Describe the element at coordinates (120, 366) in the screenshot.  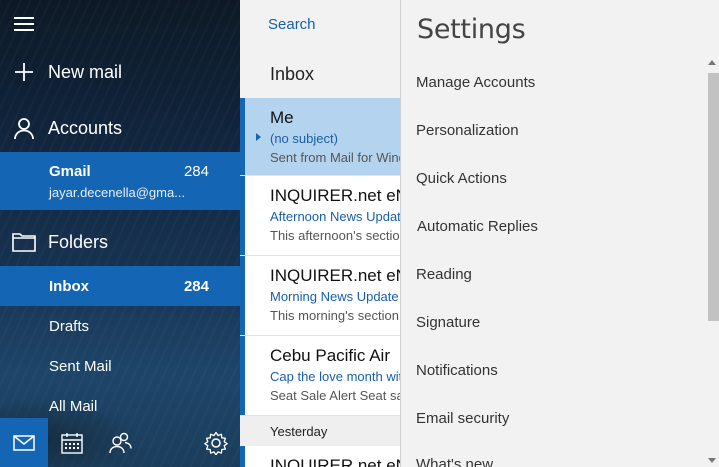
I see `folder-sent-mail: Sent Mail` at that location.